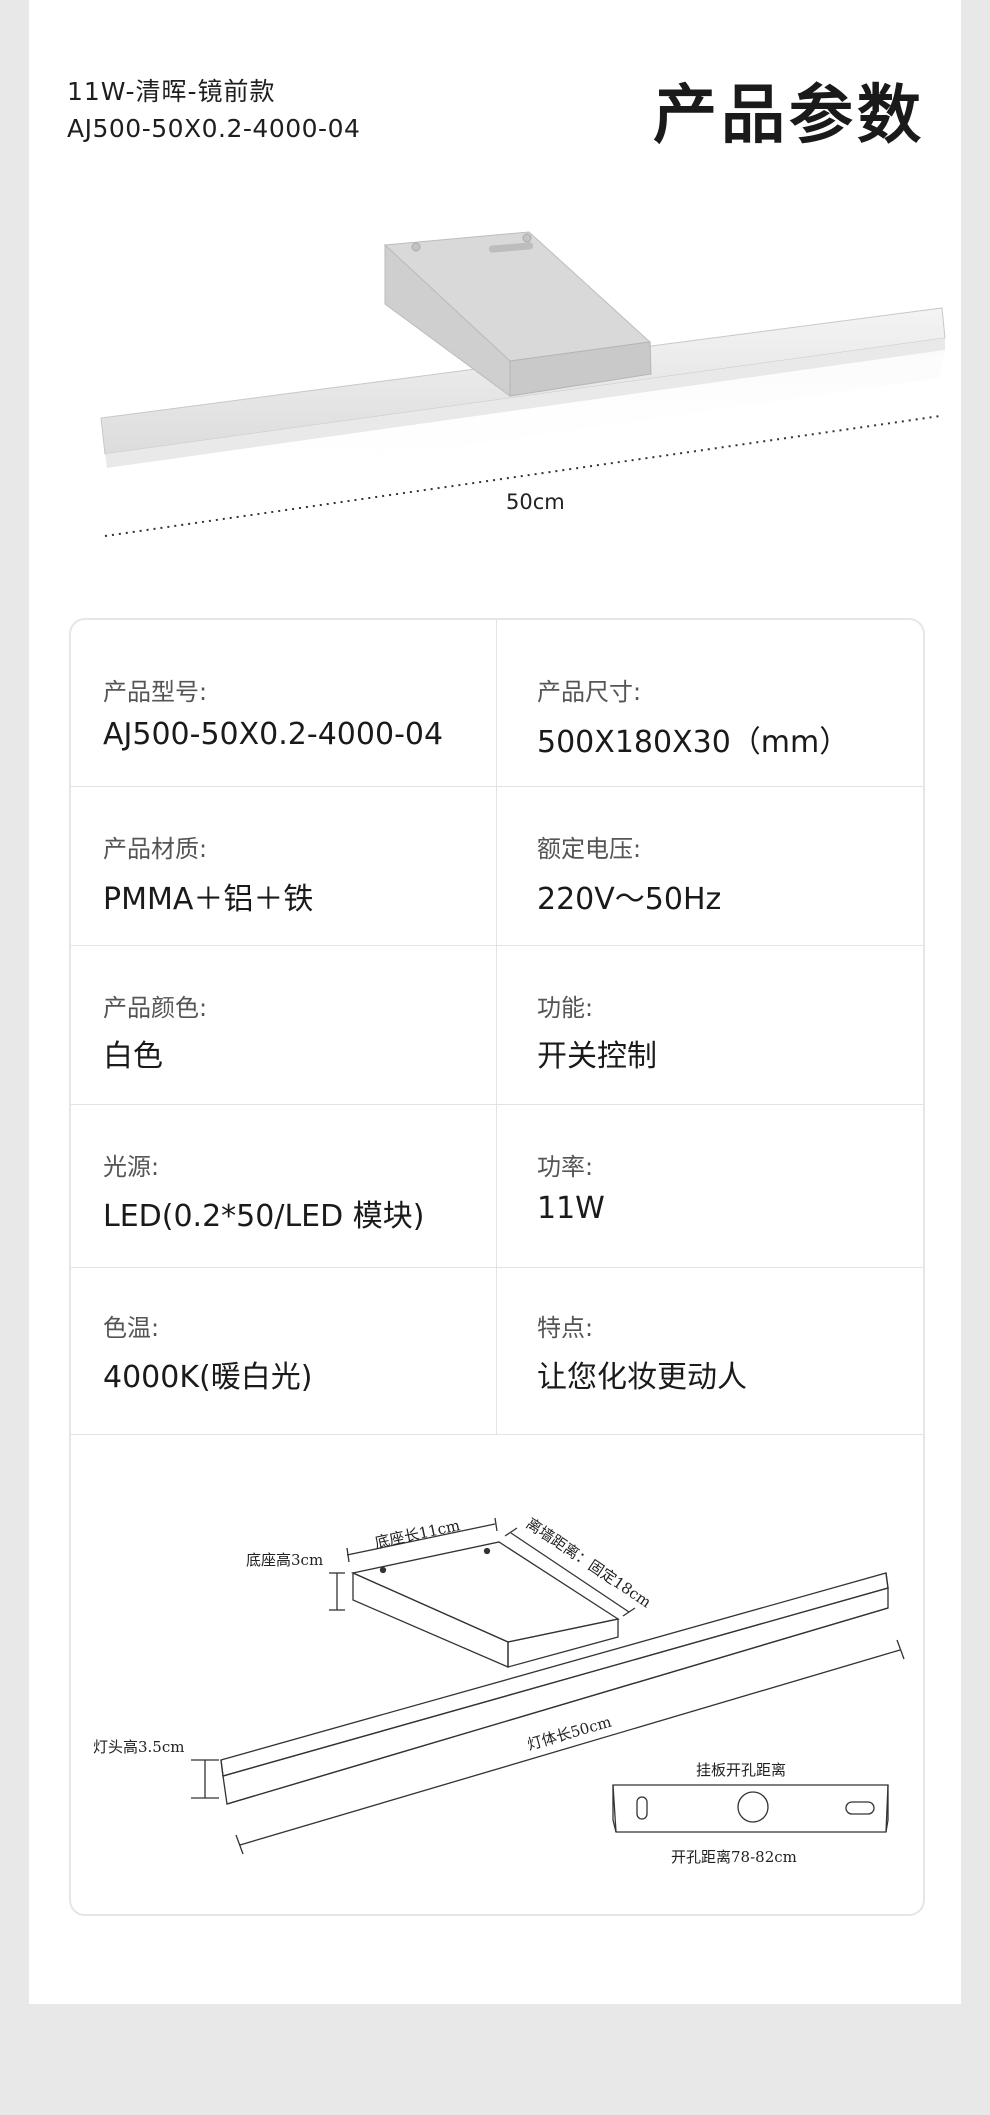  Describe the element at coordinates (589, 1562) in the screenshot. I see `wall-distance-label: 离墙距离：固定18cm` at that location.